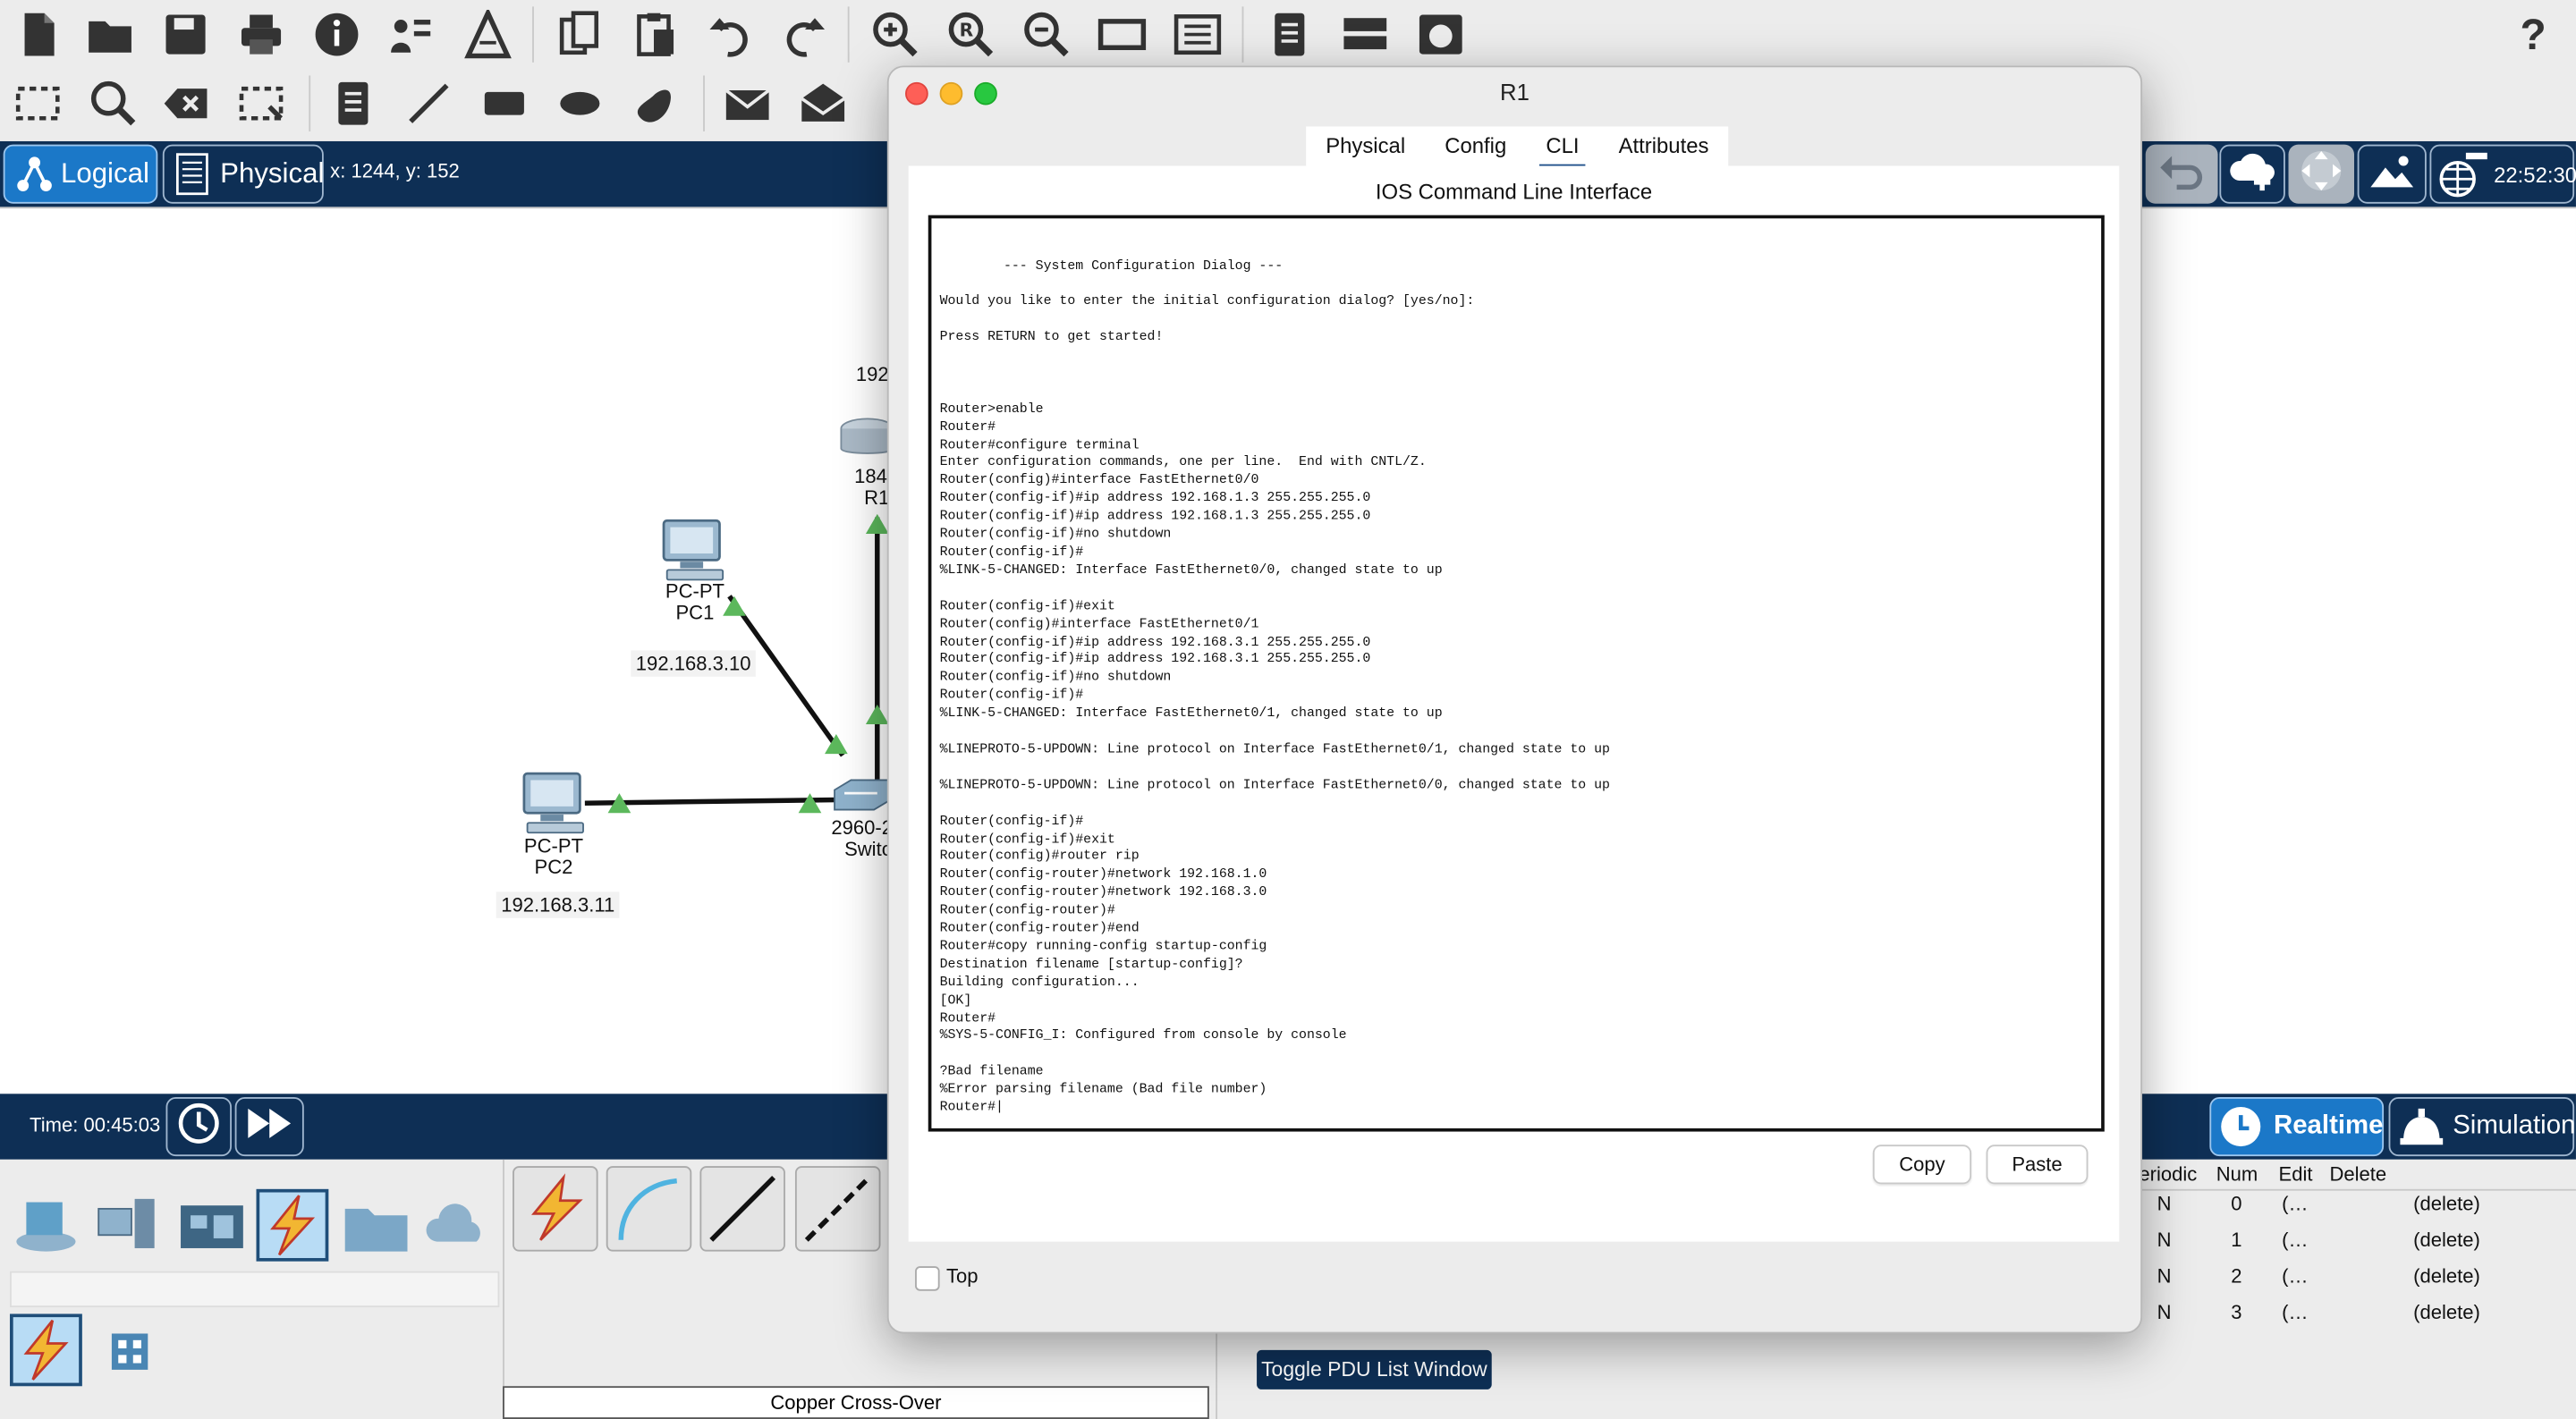  What do you see at coordinates (352, 103) in the screenshot?
I see `place-note-icon` at bounding box center [352, 103].